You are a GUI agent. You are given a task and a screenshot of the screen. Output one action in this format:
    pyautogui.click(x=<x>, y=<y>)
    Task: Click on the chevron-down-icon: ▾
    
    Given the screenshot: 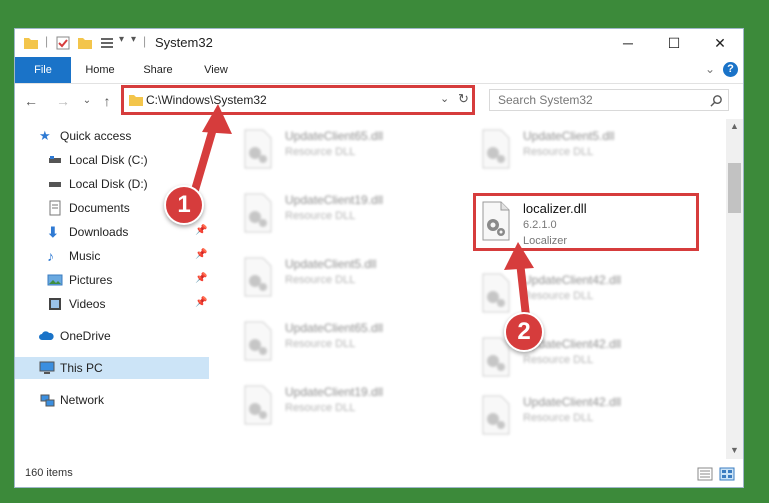 What is the action you would take?
    pyautogui.click(x=121, y=42)
    